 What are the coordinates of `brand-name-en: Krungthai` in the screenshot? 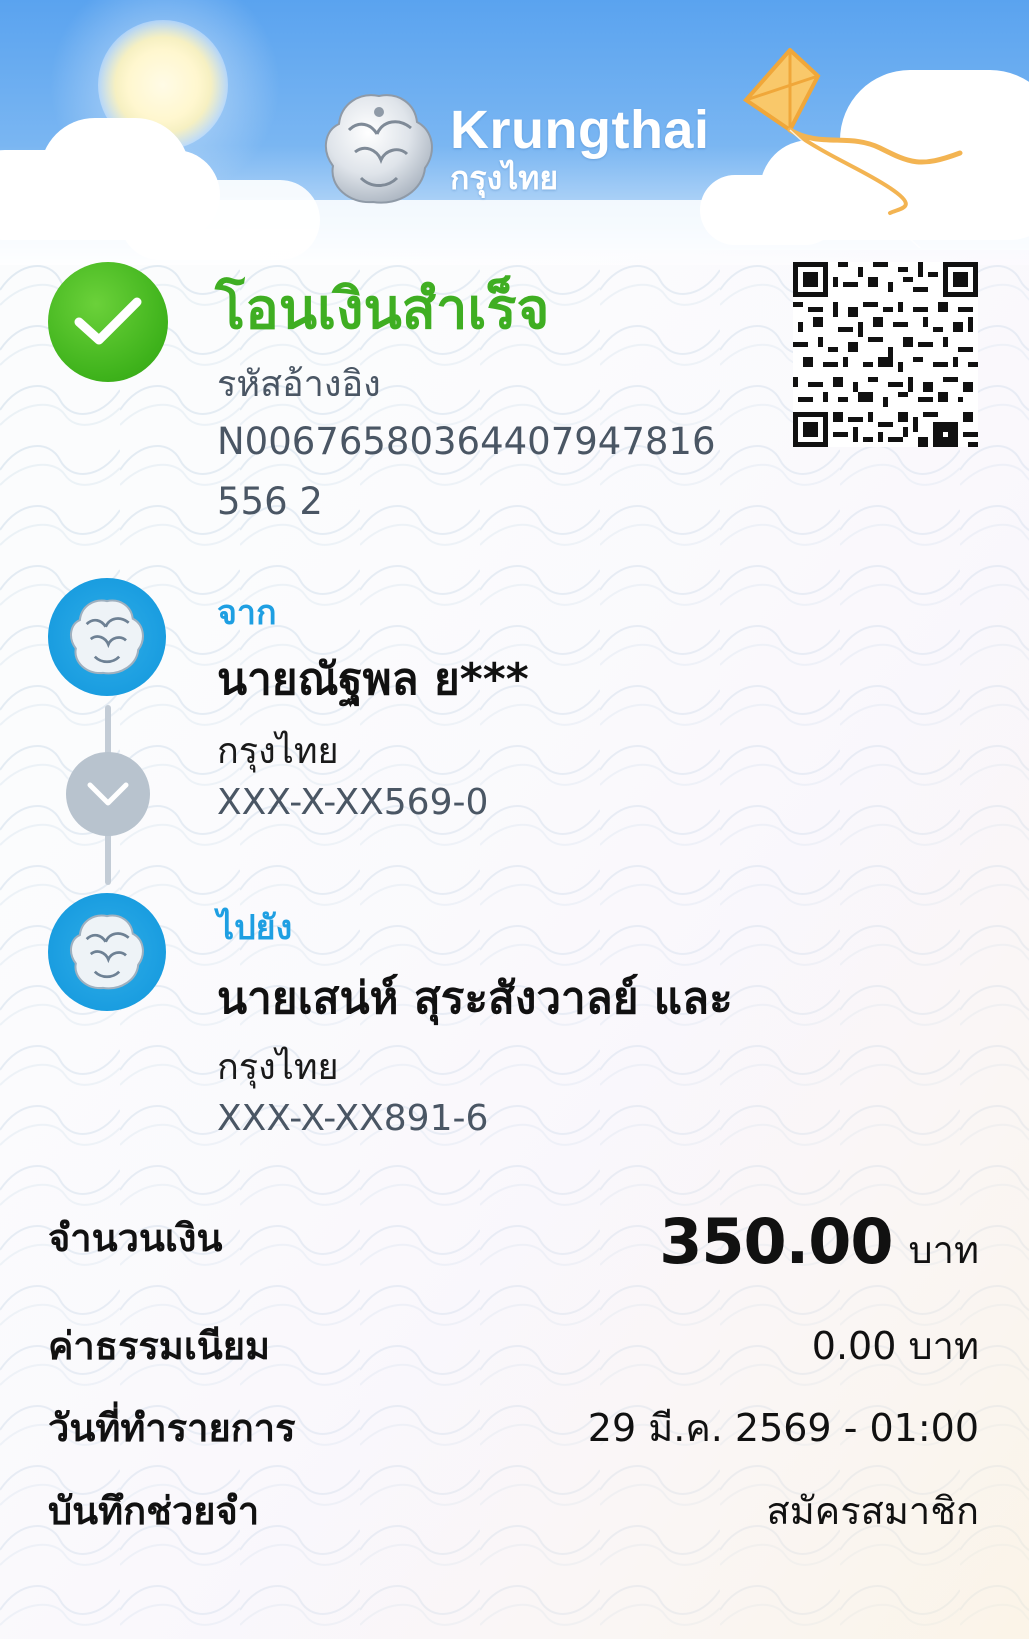 It's located at (580, 130).